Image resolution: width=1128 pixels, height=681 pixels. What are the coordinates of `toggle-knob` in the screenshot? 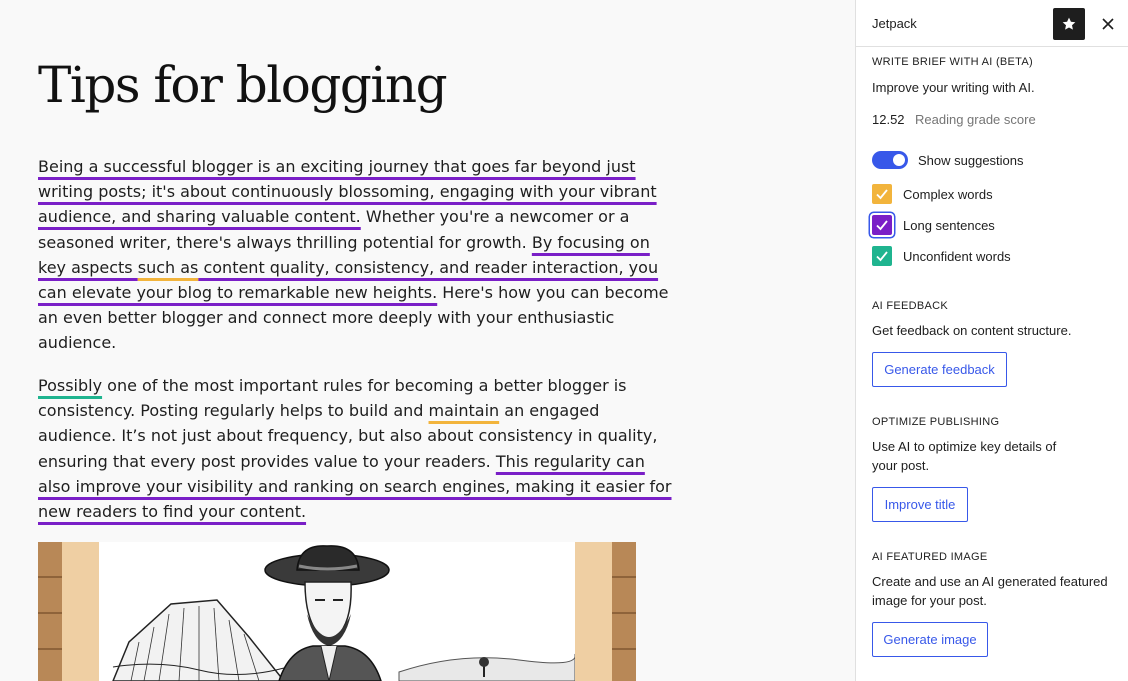 It's located at (899, 160).